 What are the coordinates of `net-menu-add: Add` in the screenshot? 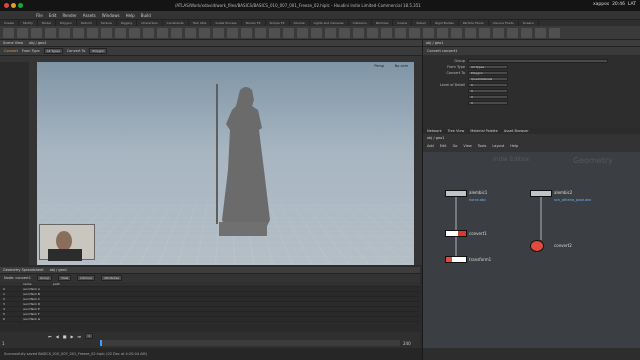 It's located at (430, 146).